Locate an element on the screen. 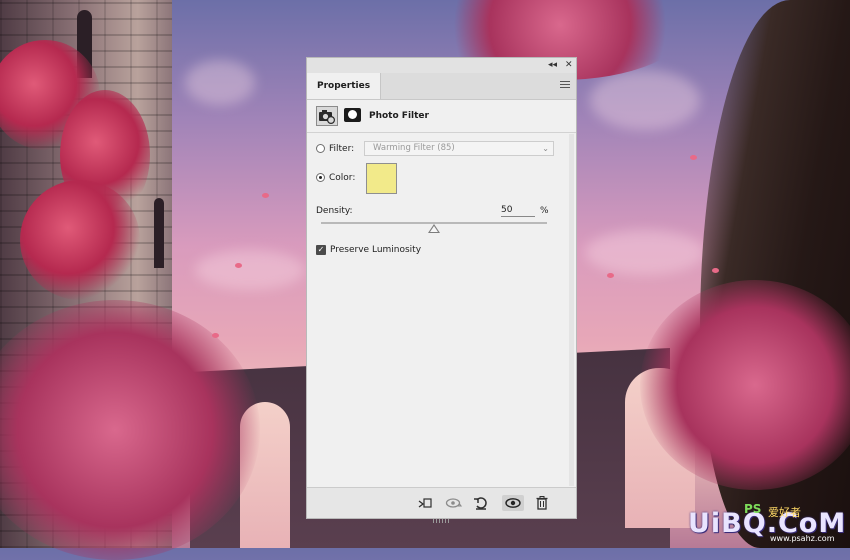  filter-radio is located at coordinates (320, 148).